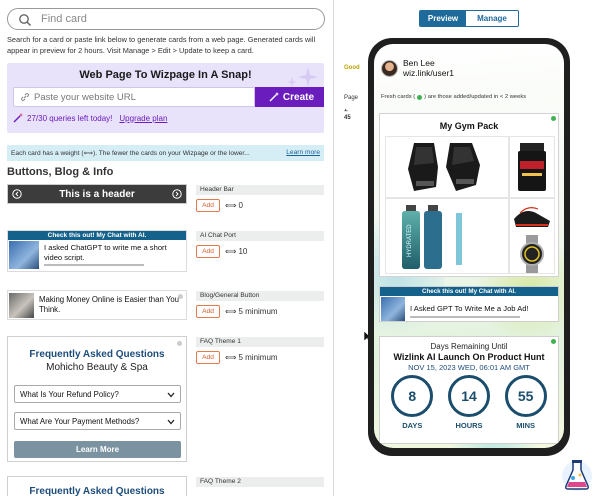  Describe the element at coordinates (260, 304) in the screenshot. I see `blog-meta: Blog/General Button Add ⟺ 5 minimum` at that location.